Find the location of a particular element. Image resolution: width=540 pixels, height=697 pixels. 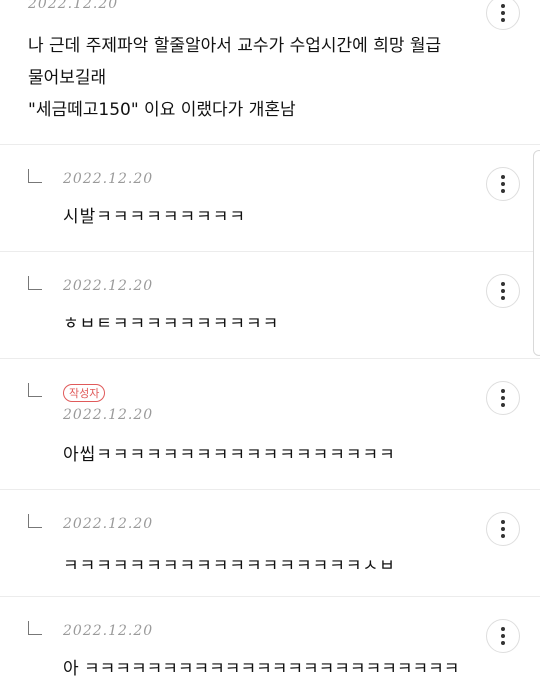

comment-date: 2022.12.20 is located at coordinates (73, 6).